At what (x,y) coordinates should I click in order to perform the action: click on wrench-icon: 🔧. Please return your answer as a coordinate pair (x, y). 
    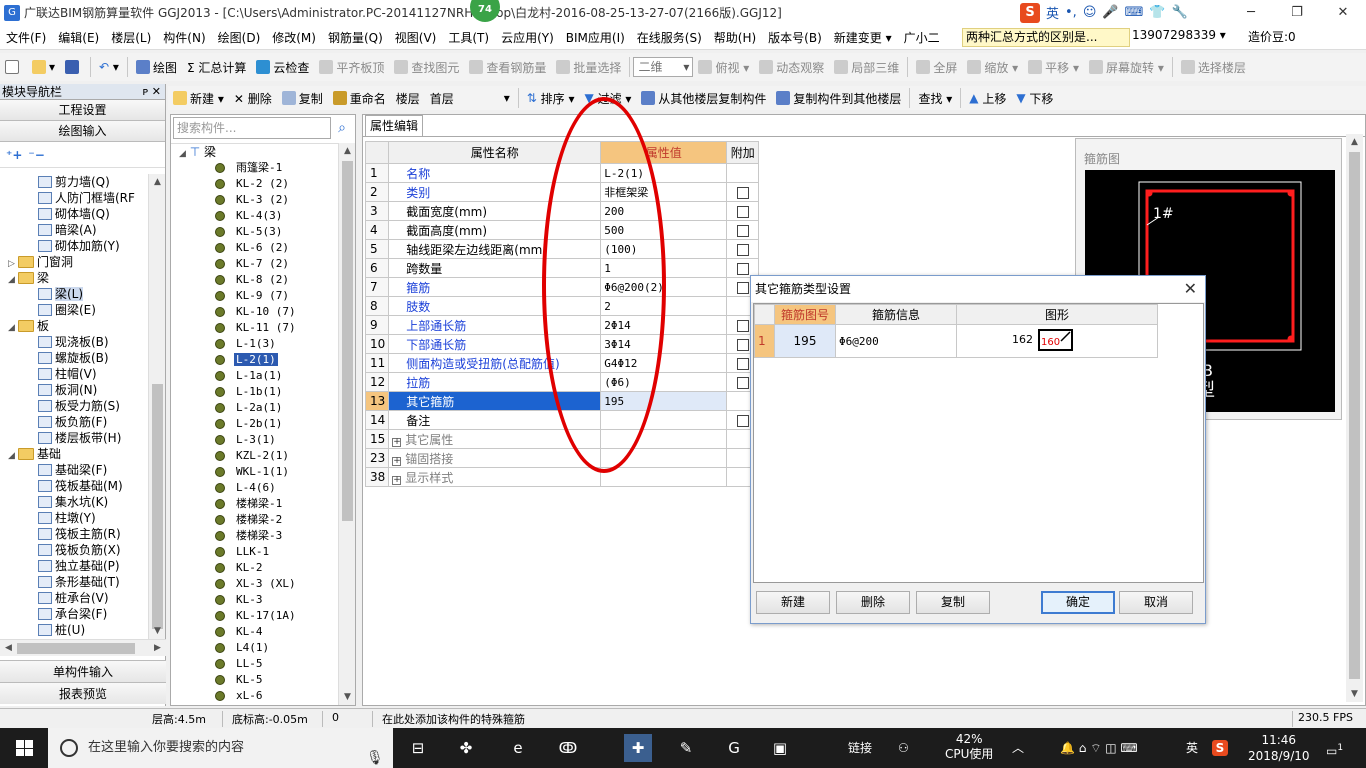
    Looking at the image, I should click on (1180, 12).